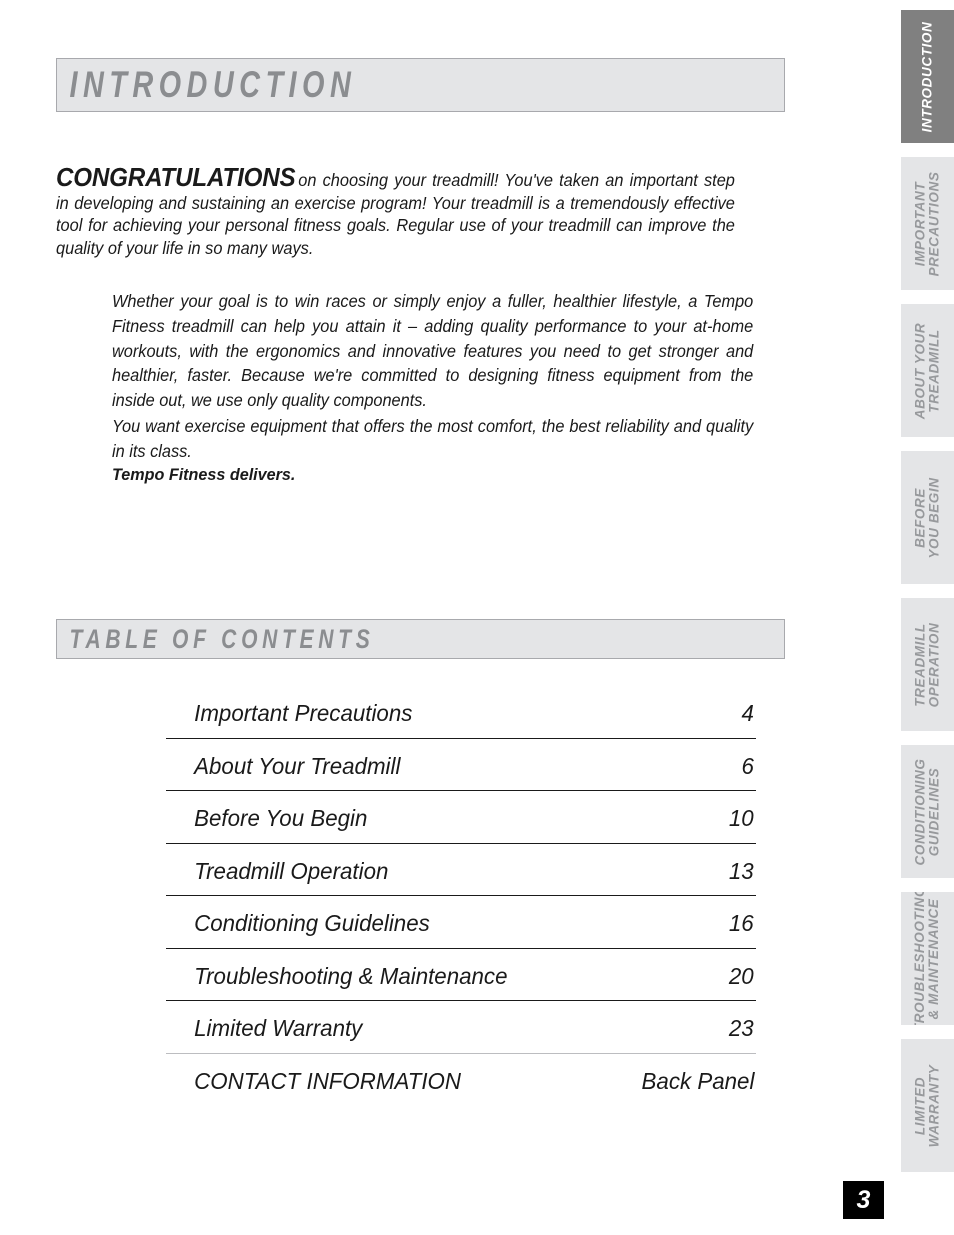 The width and height of the screenshot is (954, 1235). Describe the element at coordinates (204, 474) in the screenshot. I see `intro-paragraph-3: Tempo Fitness delivers.` at that location.